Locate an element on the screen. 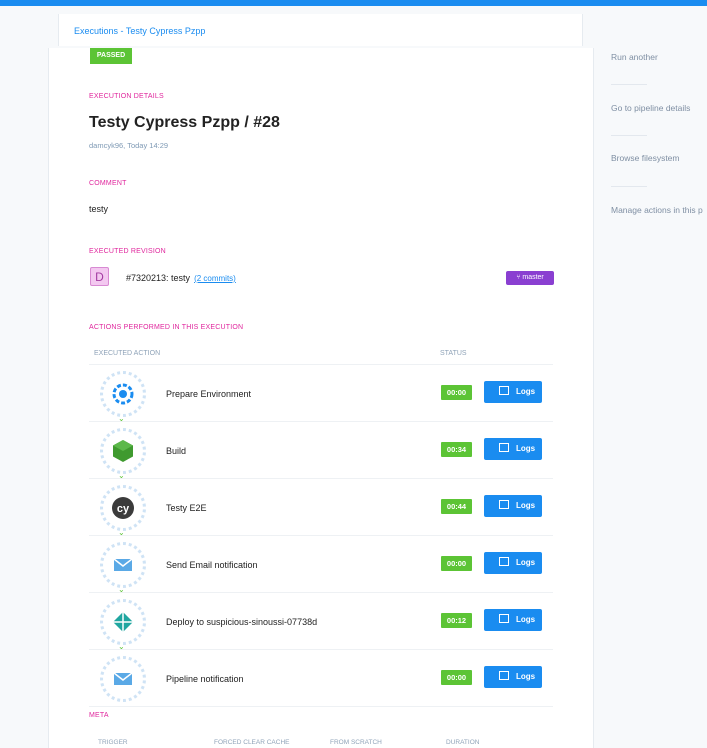 This screenshot has height=748, width=707. branch-badge: ⑂ master is located at coordinates (530, 278).